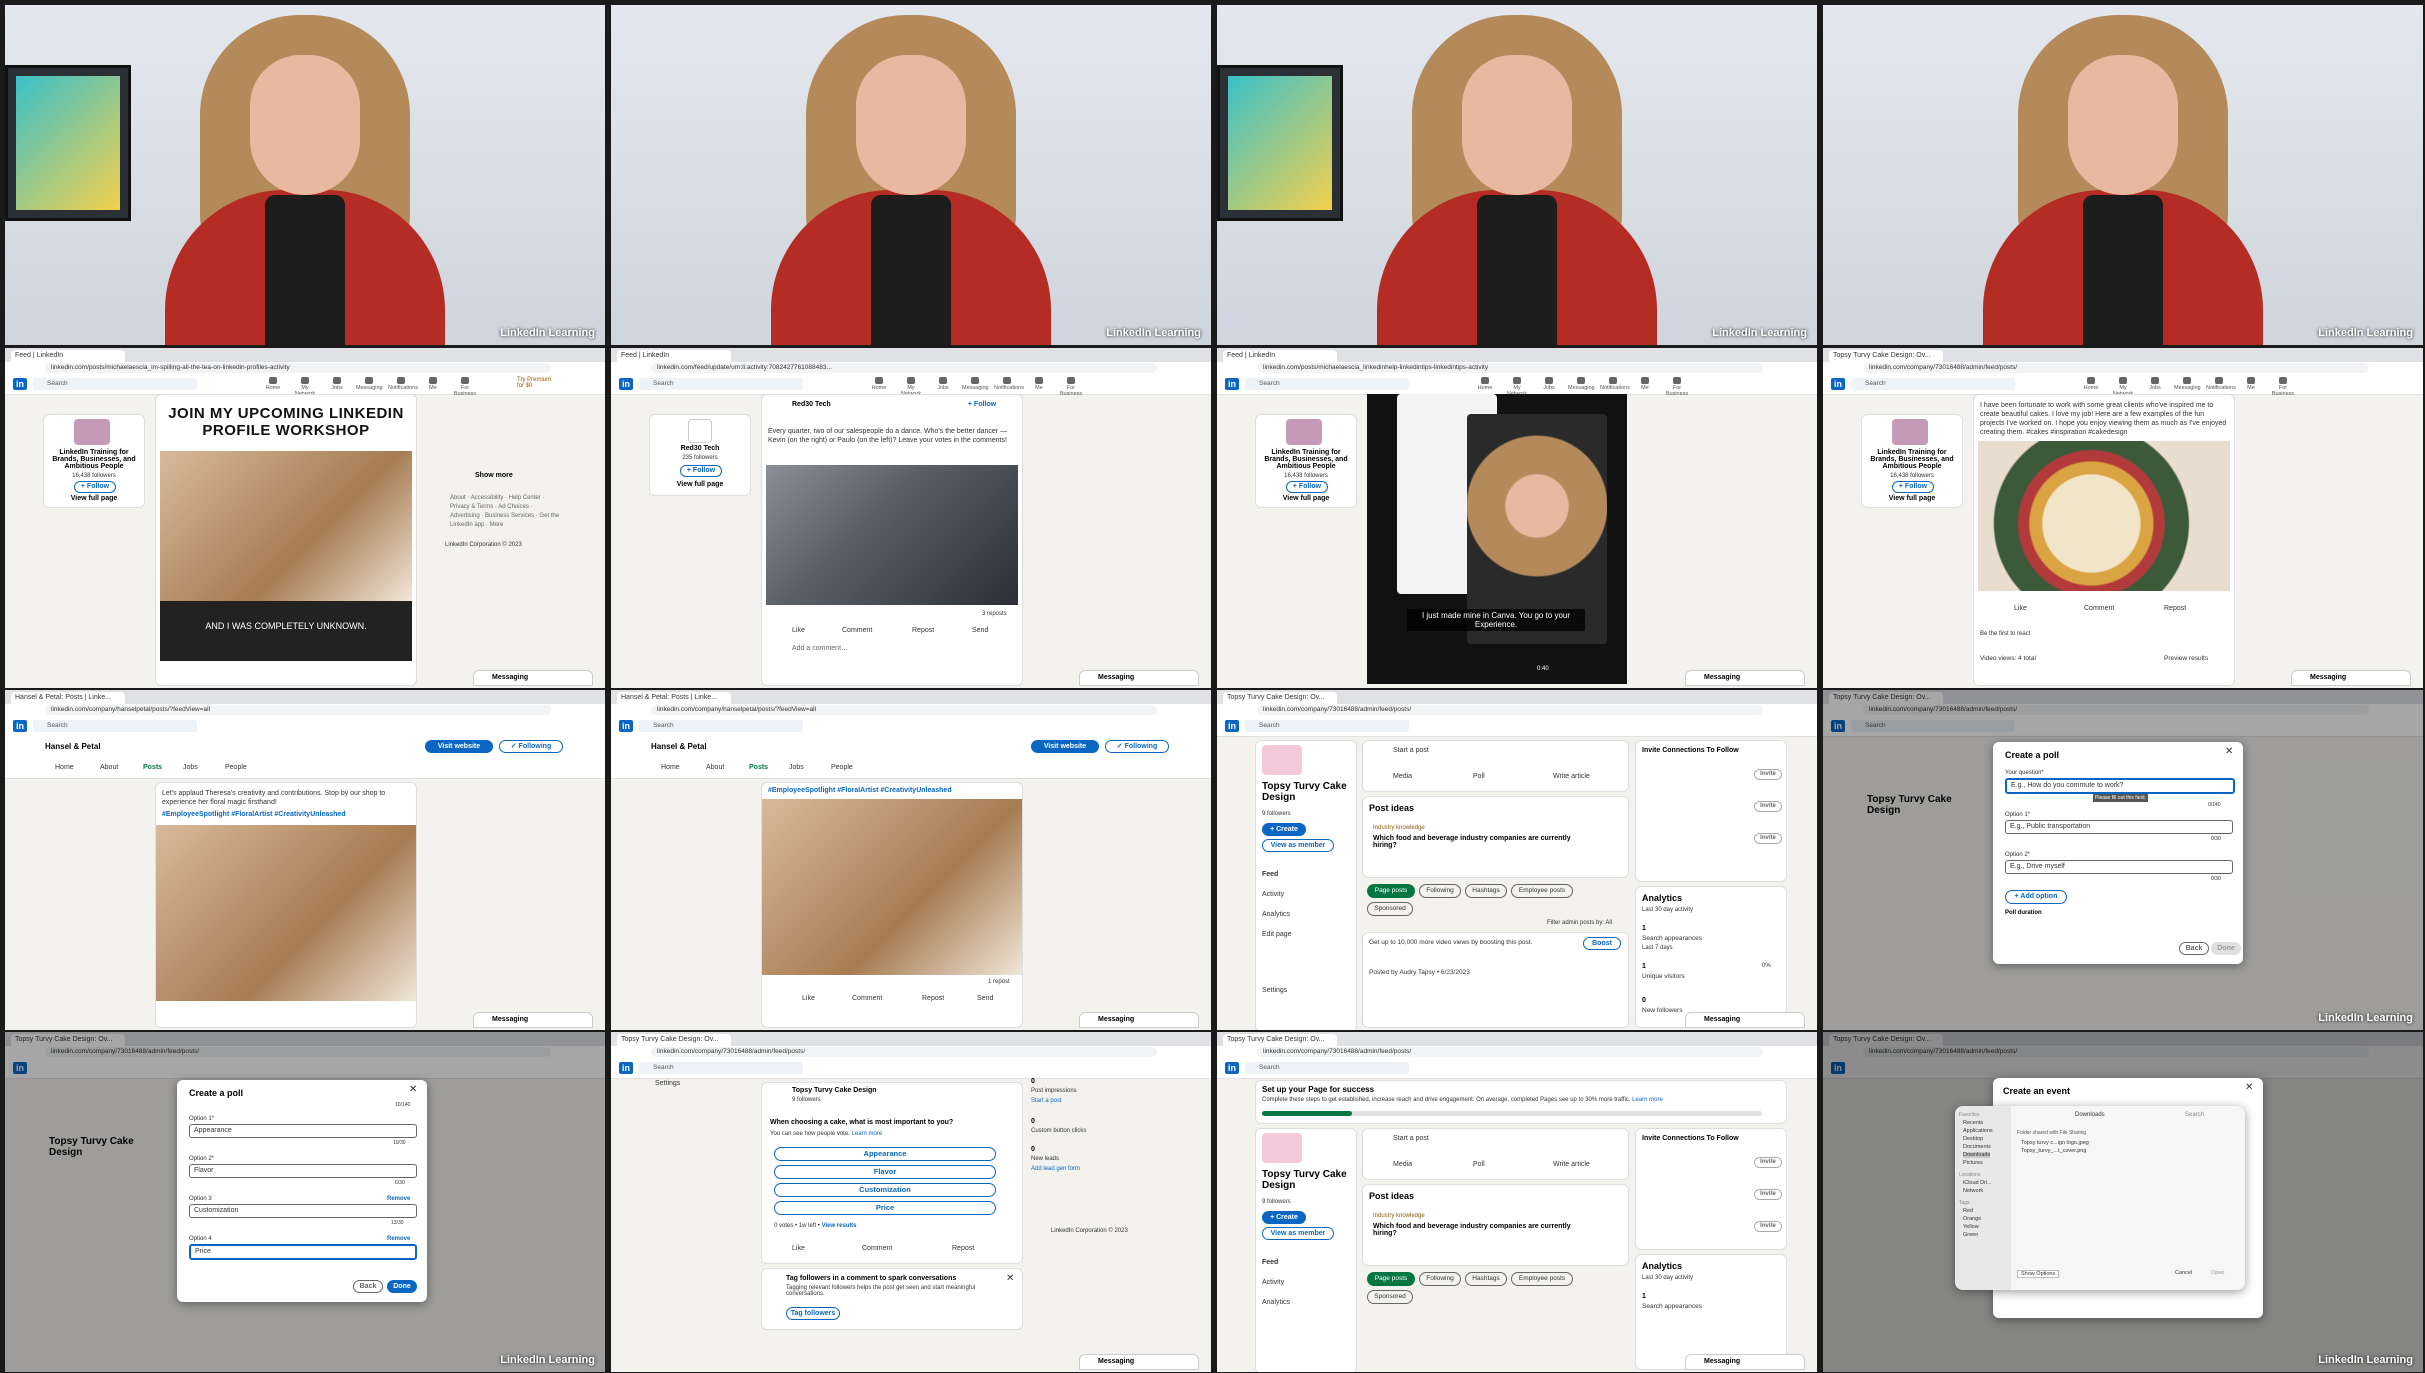  Describe the element at coordinates (1542, 1279) in the screenshot. I see `filter-employee-posts: Employee posts` at that location.